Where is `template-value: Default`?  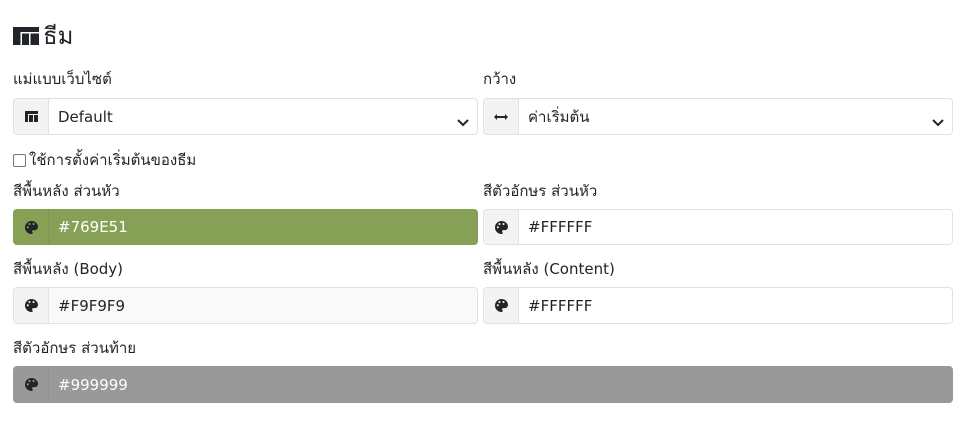
template-value: Default is located at coordinates (85, 116).